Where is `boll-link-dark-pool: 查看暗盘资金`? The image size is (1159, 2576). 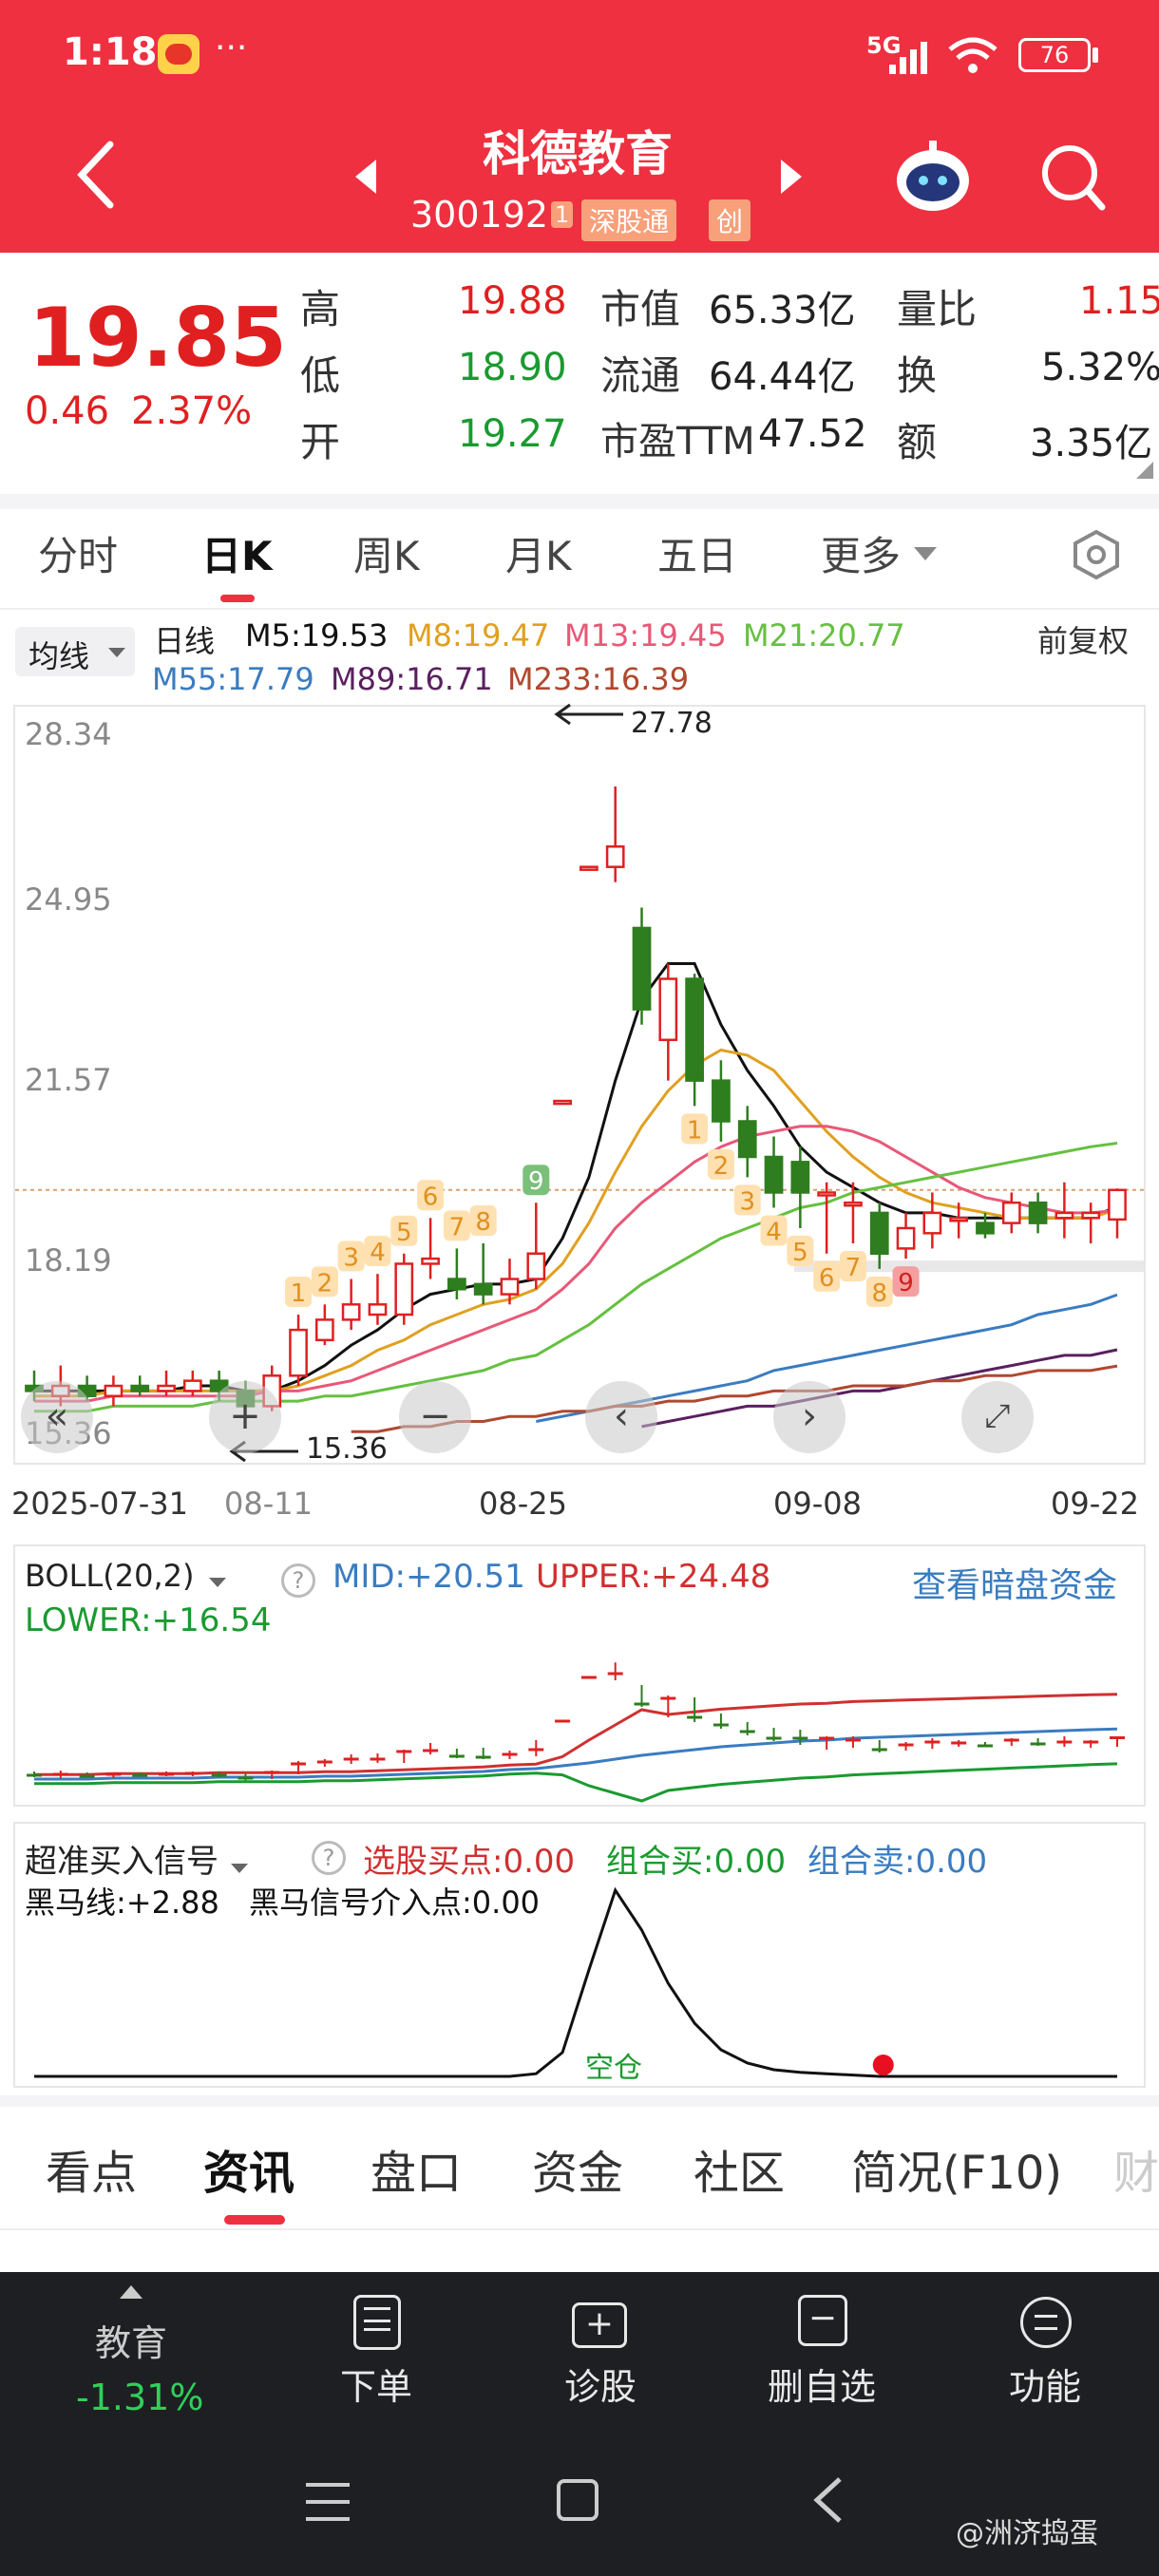
boll-link-dark-pool: 查看暗盘资金 is located at coordinates (1014, 1582).